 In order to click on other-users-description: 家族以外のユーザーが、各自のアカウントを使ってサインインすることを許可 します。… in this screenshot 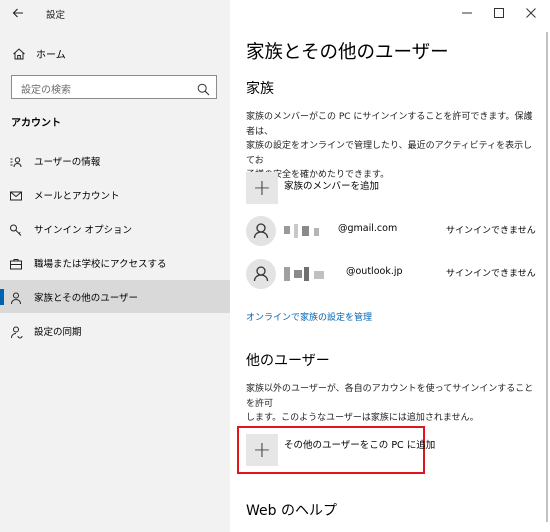, I will do `click(391, 404)`.